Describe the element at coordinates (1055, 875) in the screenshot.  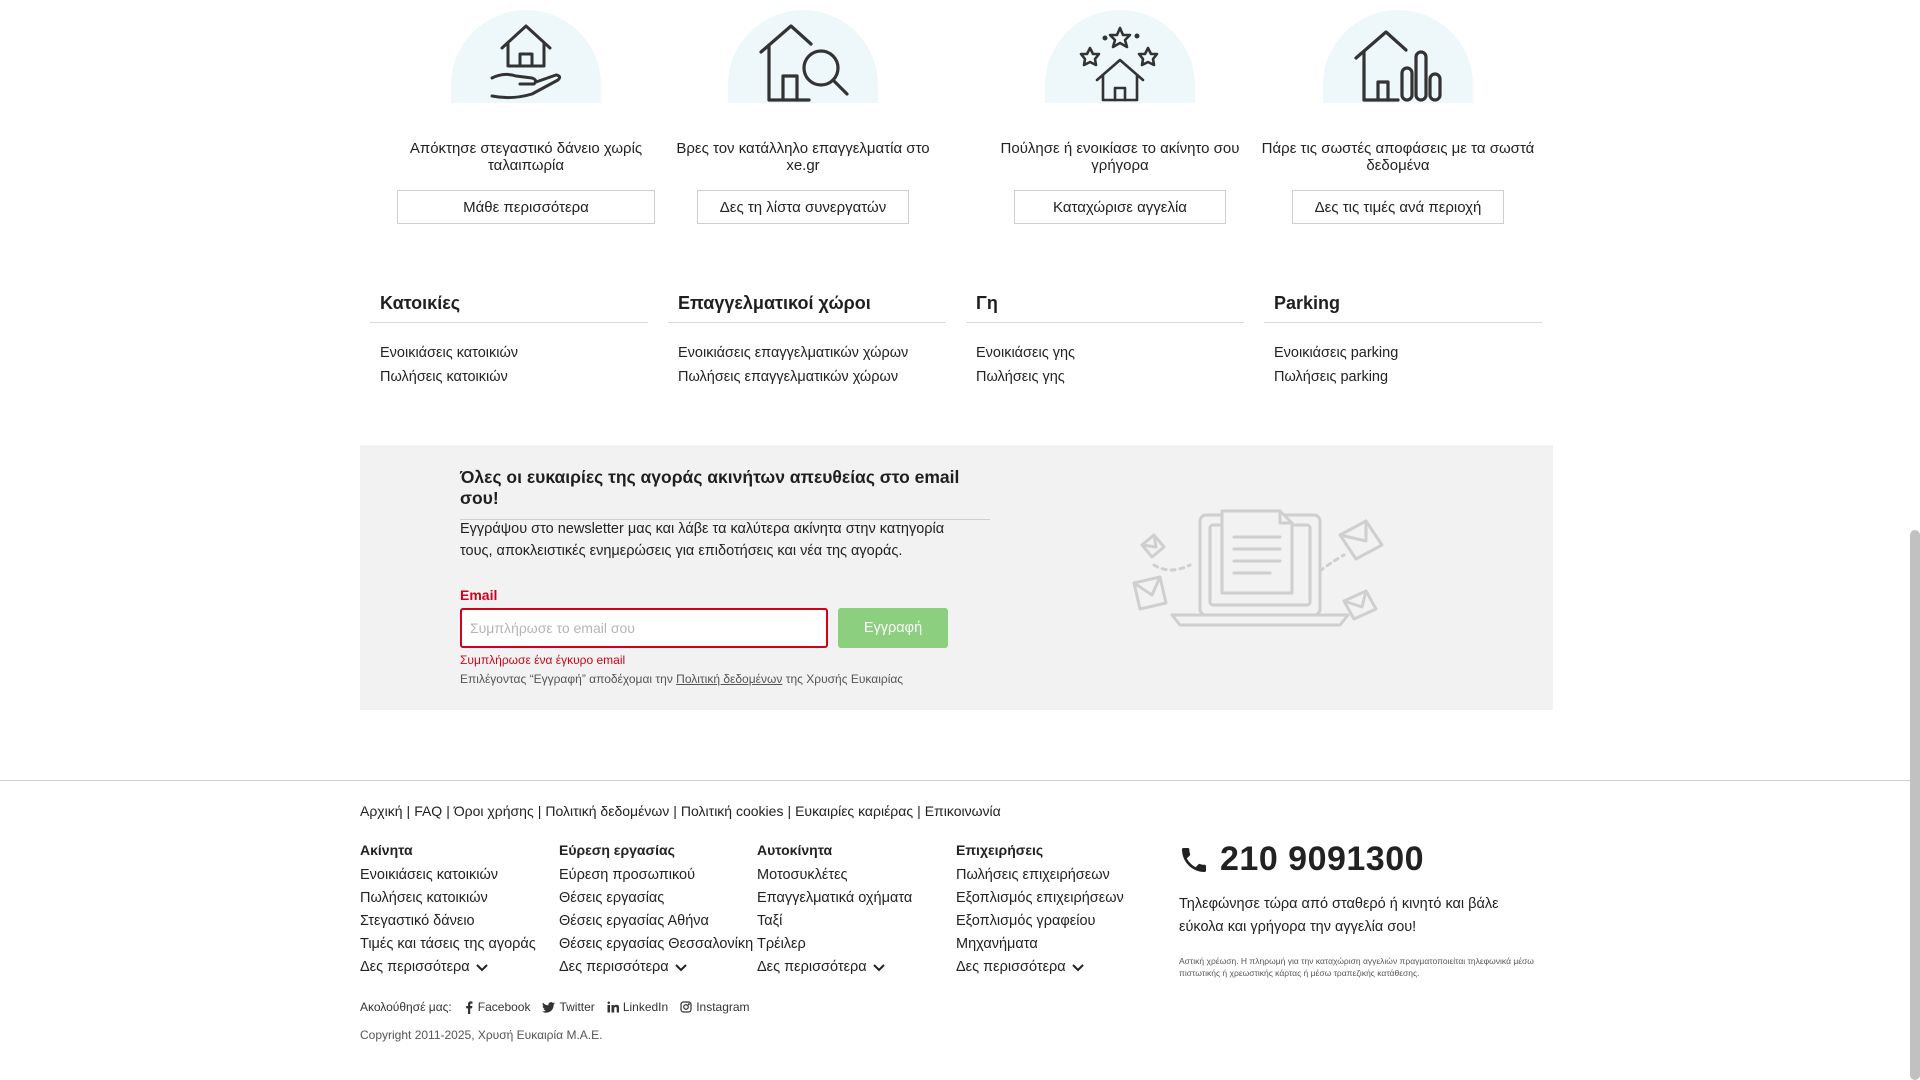
I see `footer-link: Πωλήσεις επιχειρήσεων` at that location.